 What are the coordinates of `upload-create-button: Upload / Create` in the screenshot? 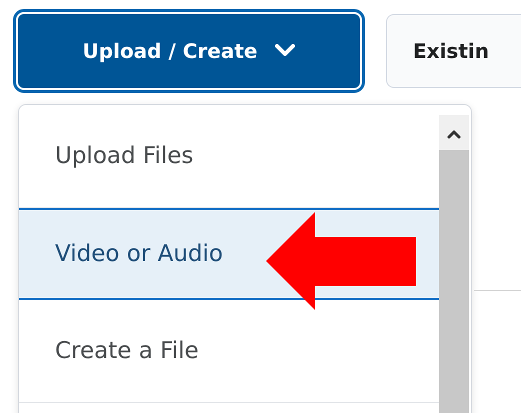 It's located at (189, 51).